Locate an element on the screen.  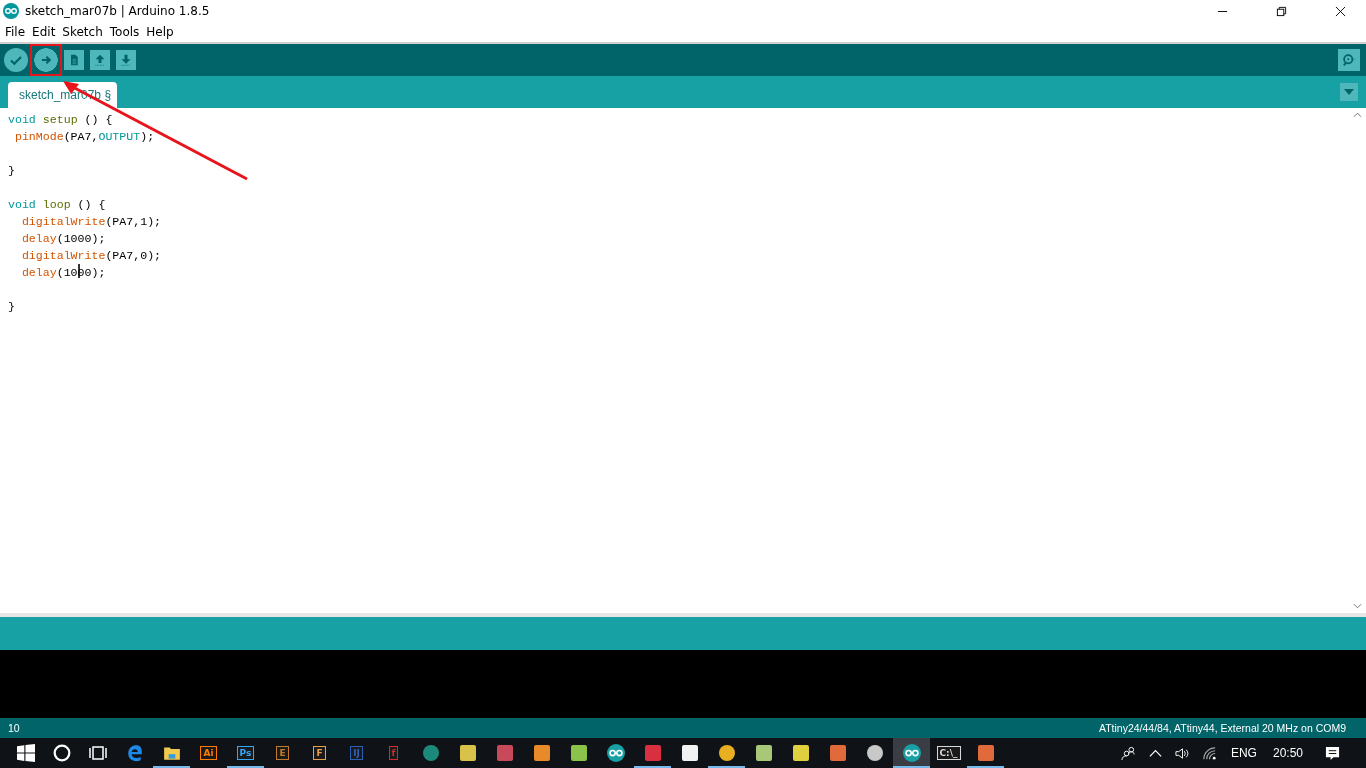
tab-menu-button is located at coordinates (1349, 92).